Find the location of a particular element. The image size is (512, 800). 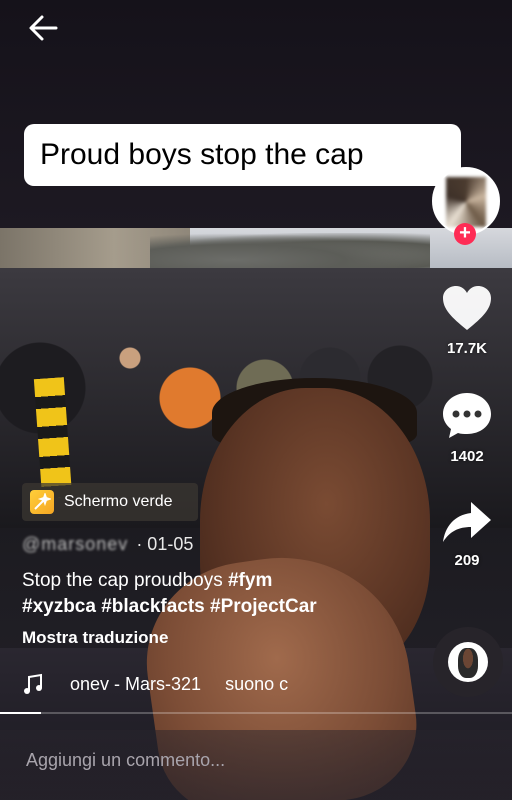

hashtag: #fym is located at coordinates (250, 580).